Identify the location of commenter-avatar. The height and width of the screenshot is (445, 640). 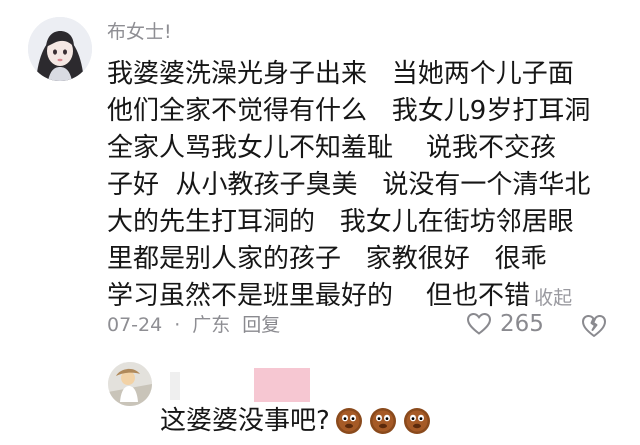
(60, 49).